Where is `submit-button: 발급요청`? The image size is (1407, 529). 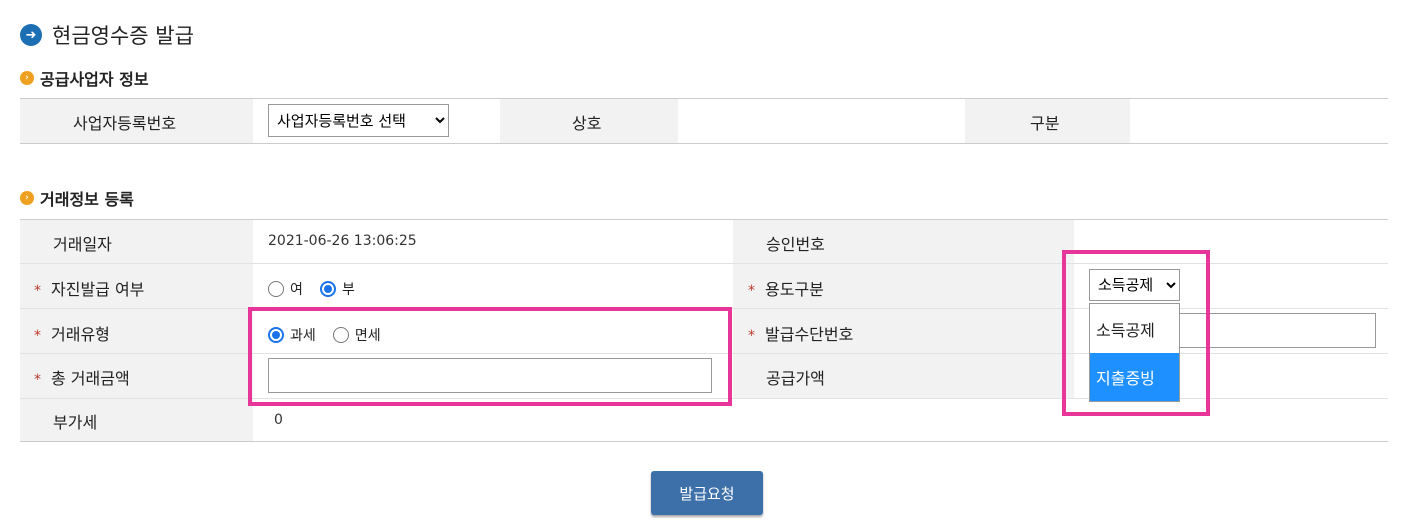 submit-button: 발급요청 is located at coordinates (707, 493).